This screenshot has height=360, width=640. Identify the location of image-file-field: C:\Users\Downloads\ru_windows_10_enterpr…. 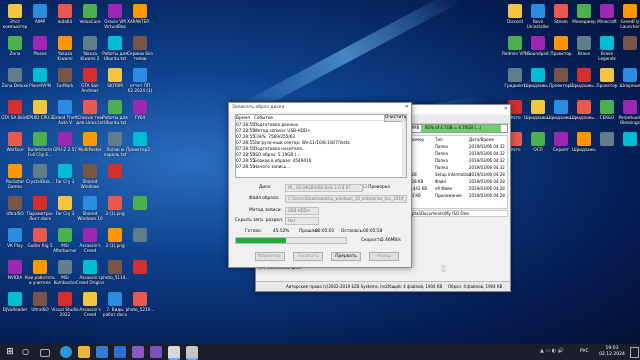
(346, 199).